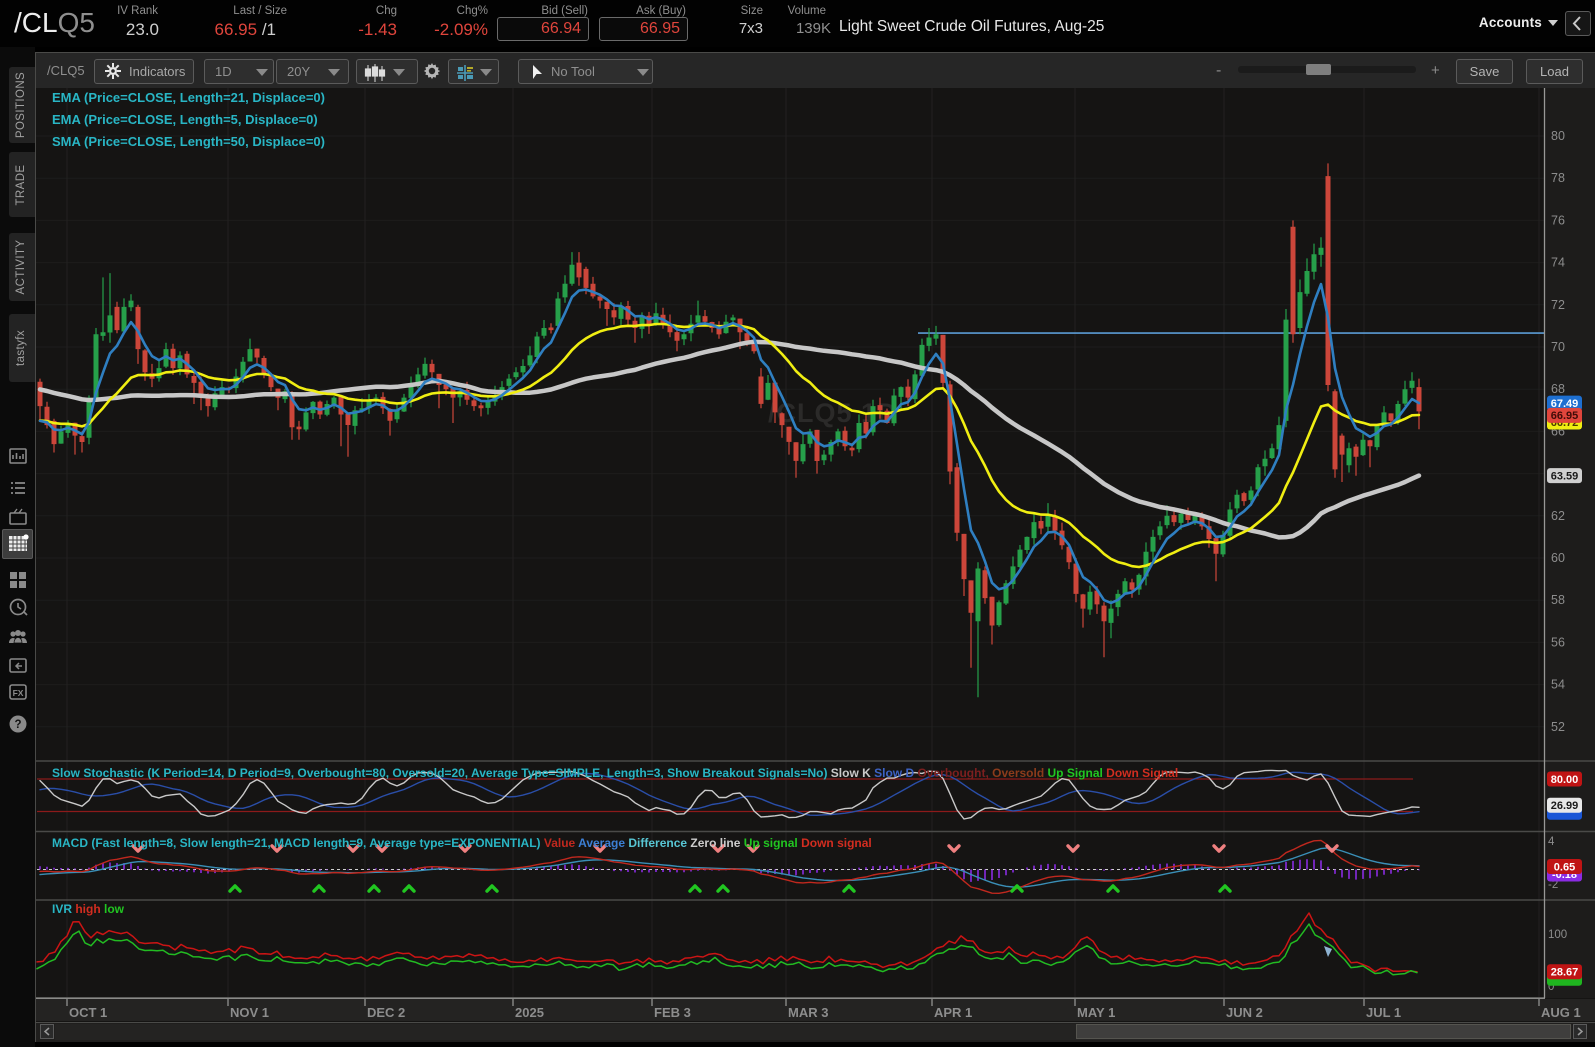 The width and height of the screenshot is (1595, 1047). Describe the element at coordinates (1565, 416) in the screenshot. I see `svg-text: 66.95` at that location.